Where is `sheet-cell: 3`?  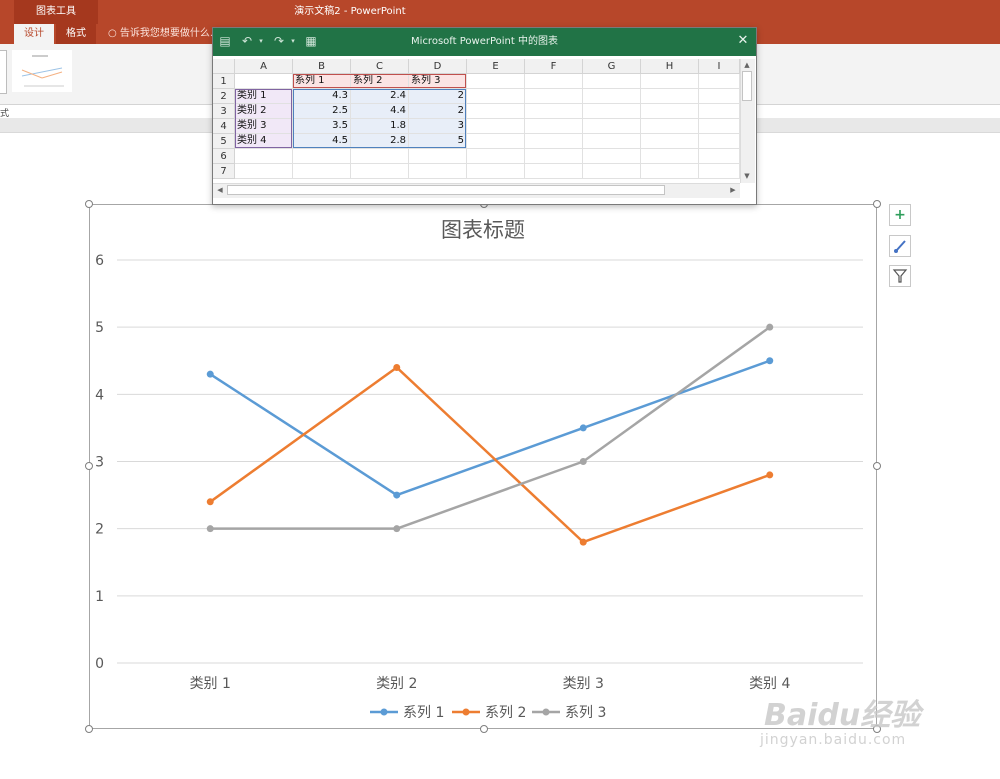 sheet-cell: 3 is located at coordinates (438, 126).